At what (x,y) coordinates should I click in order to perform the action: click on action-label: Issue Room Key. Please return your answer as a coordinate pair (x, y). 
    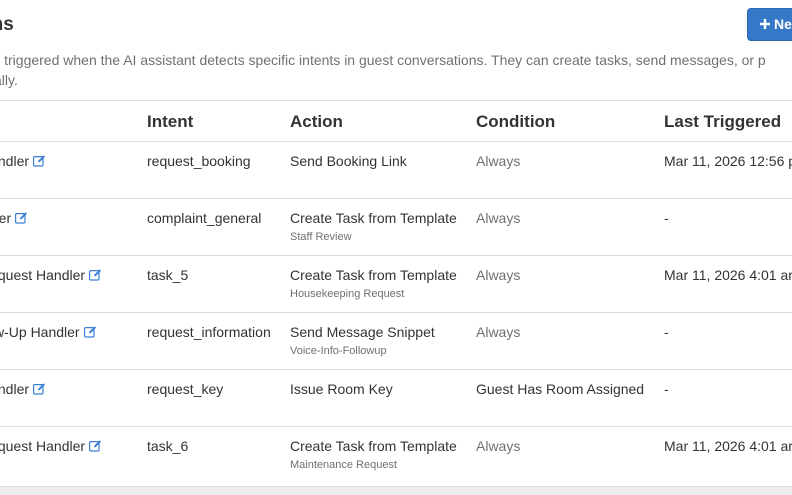
    Looking at the image, I should click on (341, 389).